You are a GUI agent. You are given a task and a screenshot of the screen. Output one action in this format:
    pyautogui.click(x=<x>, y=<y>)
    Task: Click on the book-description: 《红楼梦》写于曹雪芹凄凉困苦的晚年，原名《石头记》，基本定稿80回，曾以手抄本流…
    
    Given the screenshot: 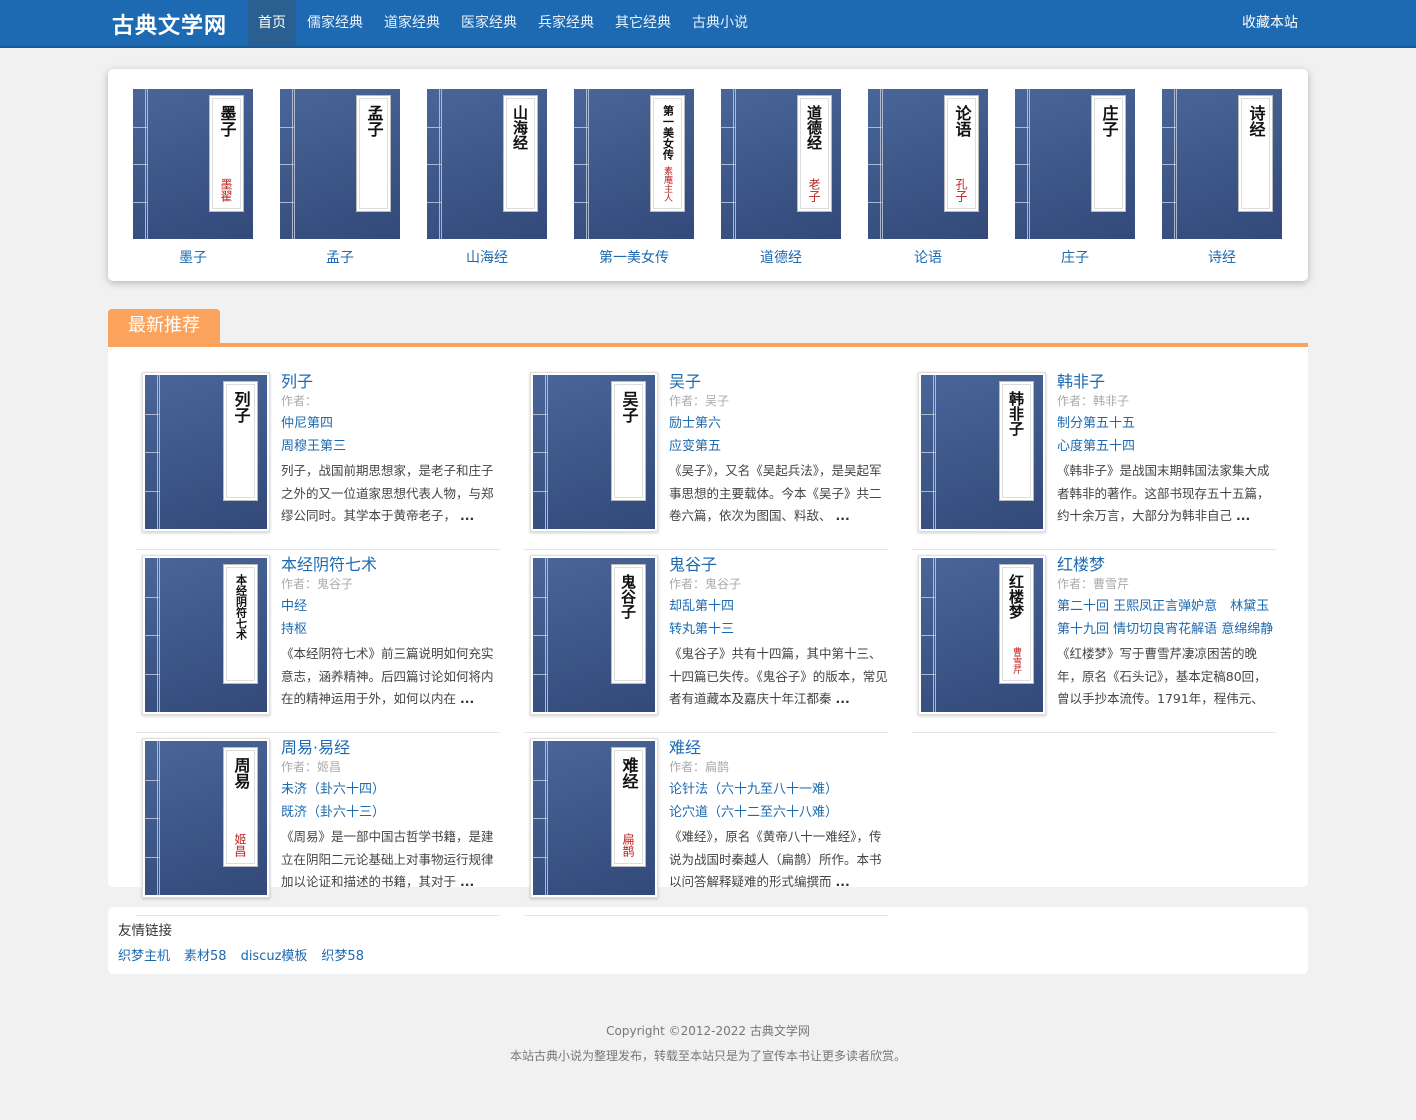 What is the action you would take?
    pyautogui.click(x=1166, y=677)
    